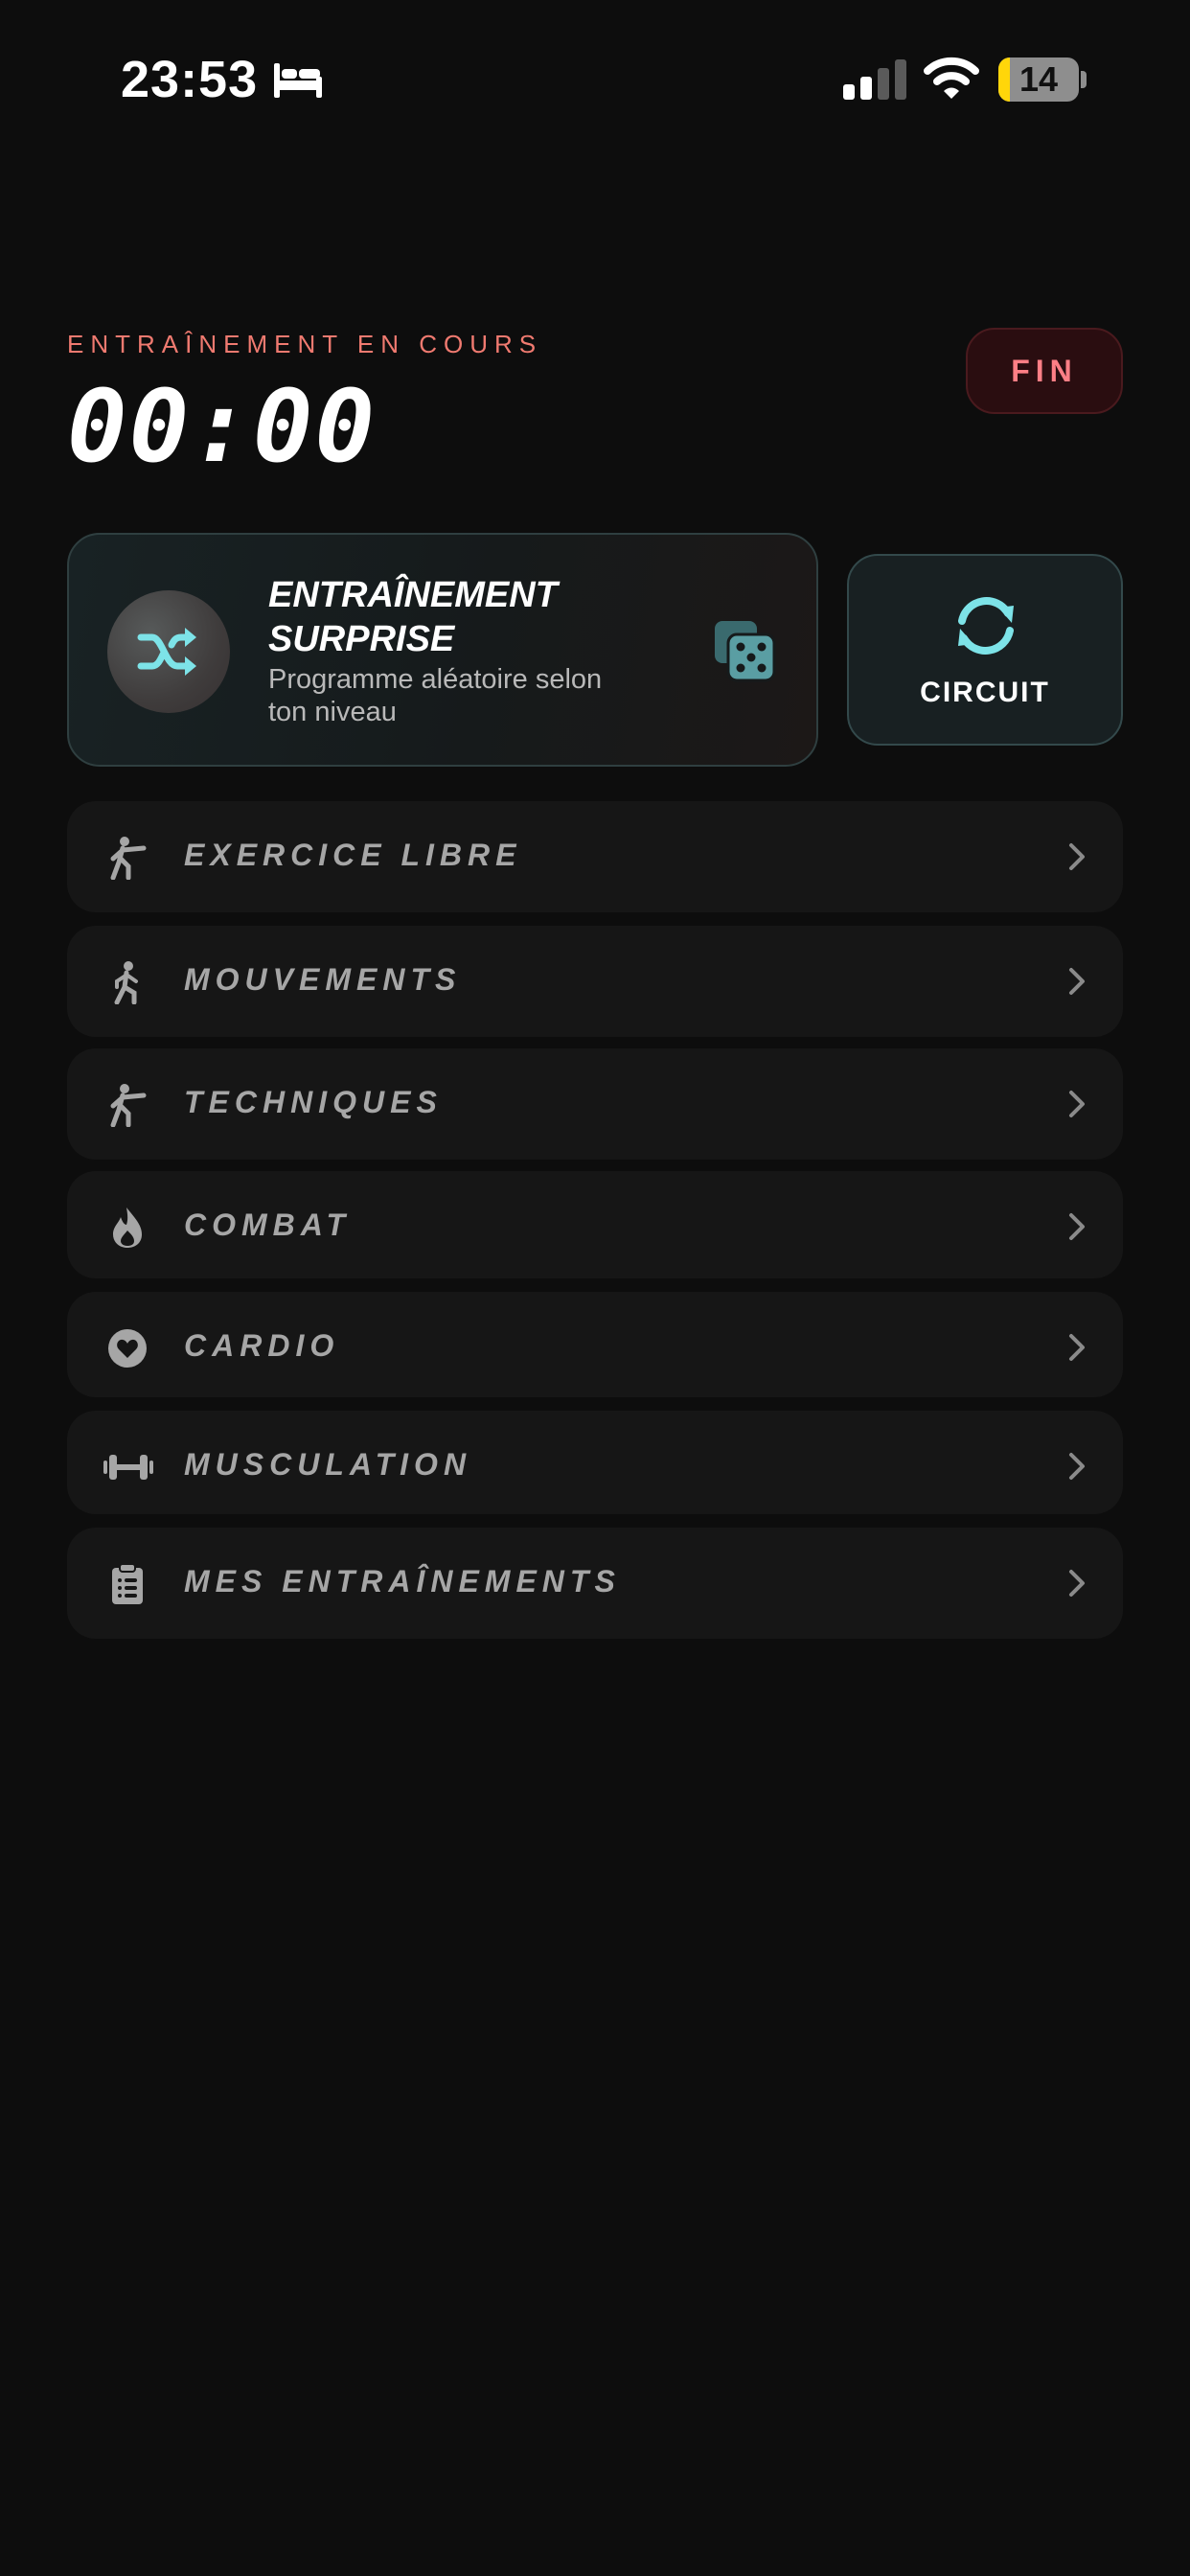 The image size is (1190, 2576). I want to click on circuit-label: CIRCUIT, so click(985, 692).